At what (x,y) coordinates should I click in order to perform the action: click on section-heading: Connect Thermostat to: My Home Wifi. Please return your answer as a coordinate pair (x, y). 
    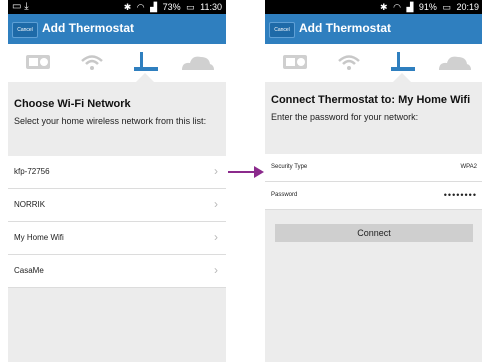
    Looking at the image, I should click on (371, 100).